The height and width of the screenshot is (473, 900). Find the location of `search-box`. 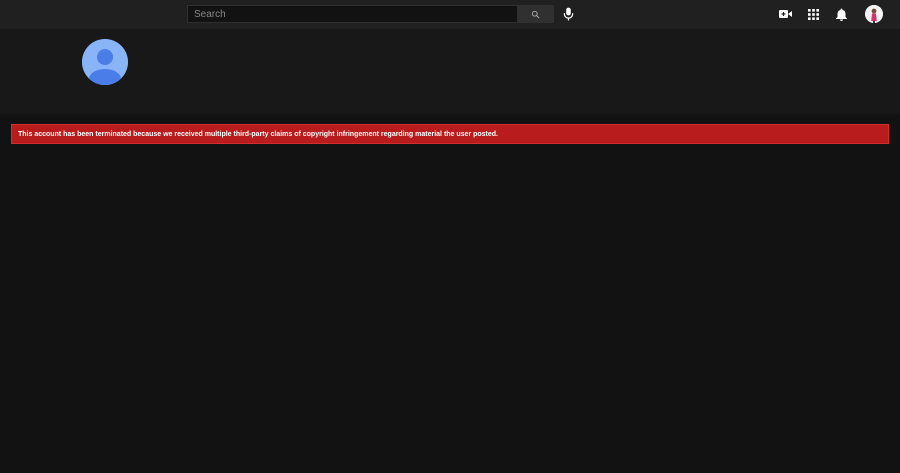

search-box is located at coordinates (370, 14).